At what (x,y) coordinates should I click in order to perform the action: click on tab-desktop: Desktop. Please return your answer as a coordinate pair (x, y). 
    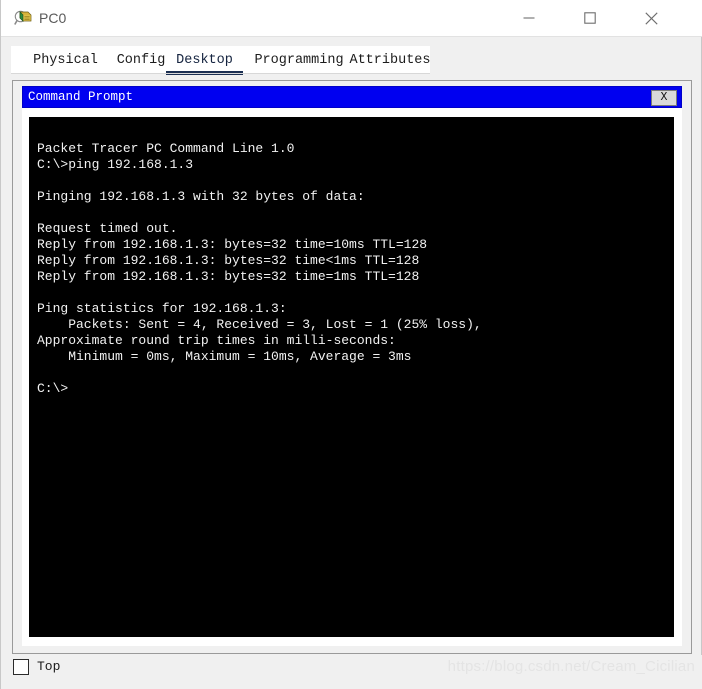
    Looking at the image, I should click on (204, 61).